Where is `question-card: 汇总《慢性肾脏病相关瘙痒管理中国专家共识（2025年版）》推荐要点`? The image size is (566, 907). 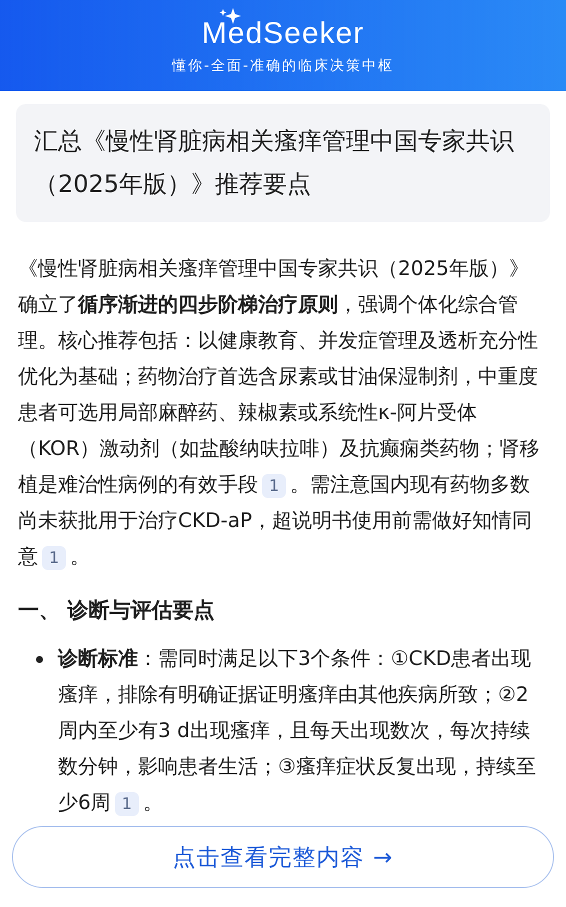 question-card: 汇总《慢性肾脏病相关瘙痒管理中国专家共识（2025年版）》推荐要点 is located at coordinates (283, 163).